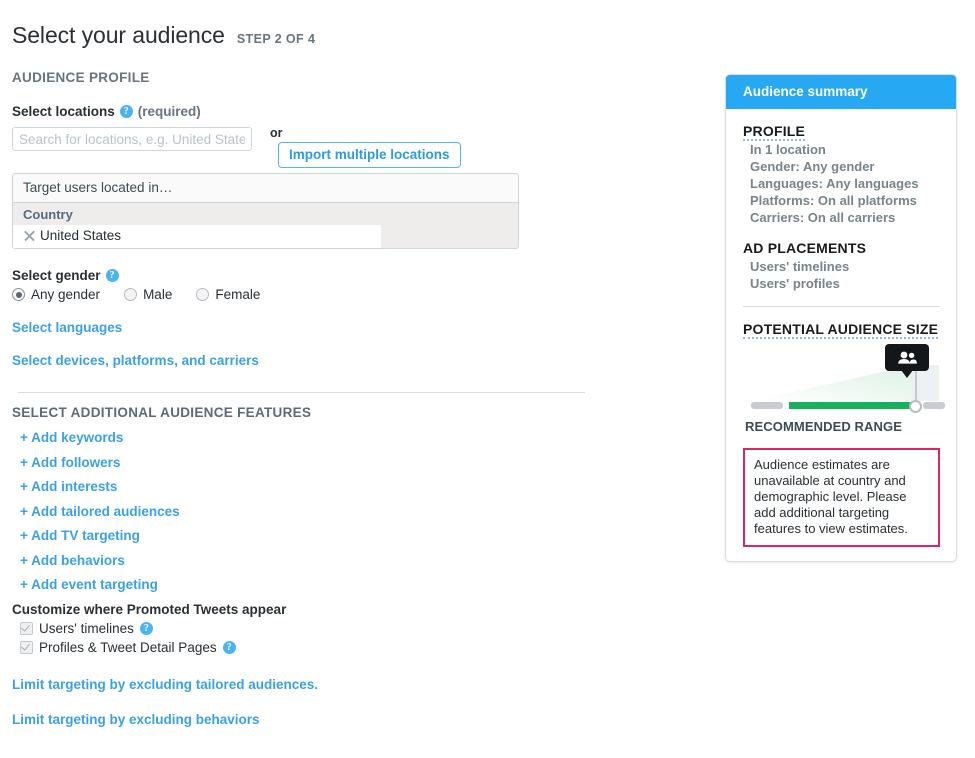 The image size is (975, 758). What do you see at coordinates (812, 166) in the screenshot?
I see `summary-profile-line: Gender: Any gender` at bounding box center [812, 166].